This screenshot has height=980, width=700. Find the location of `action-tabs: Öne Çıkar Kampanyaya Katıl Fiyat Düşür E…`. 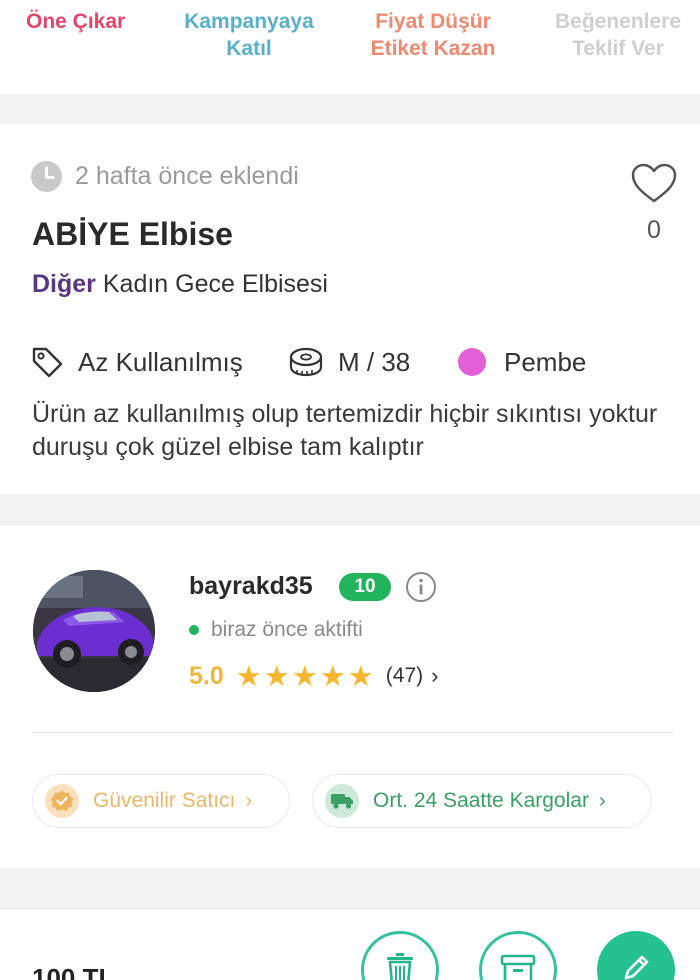

action-tabs: Öne Çıkar Kampanyaya Katıl Fiyat Düşür E… is located at coordinates (350, 47).